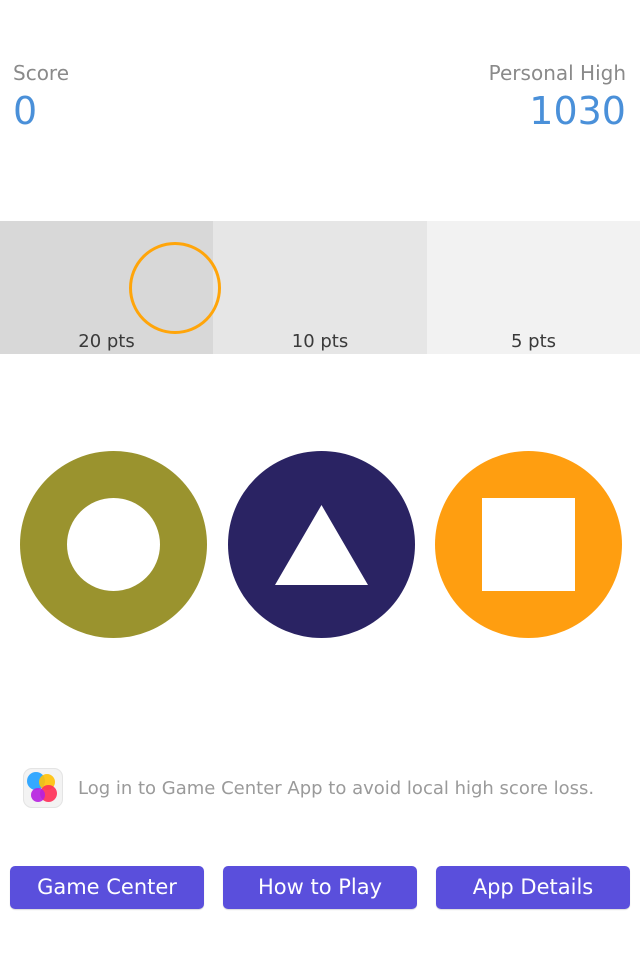 The width and height of the screenshot is (640, 960). I want to click on zone-label: 10 pts, so click(320, 341).